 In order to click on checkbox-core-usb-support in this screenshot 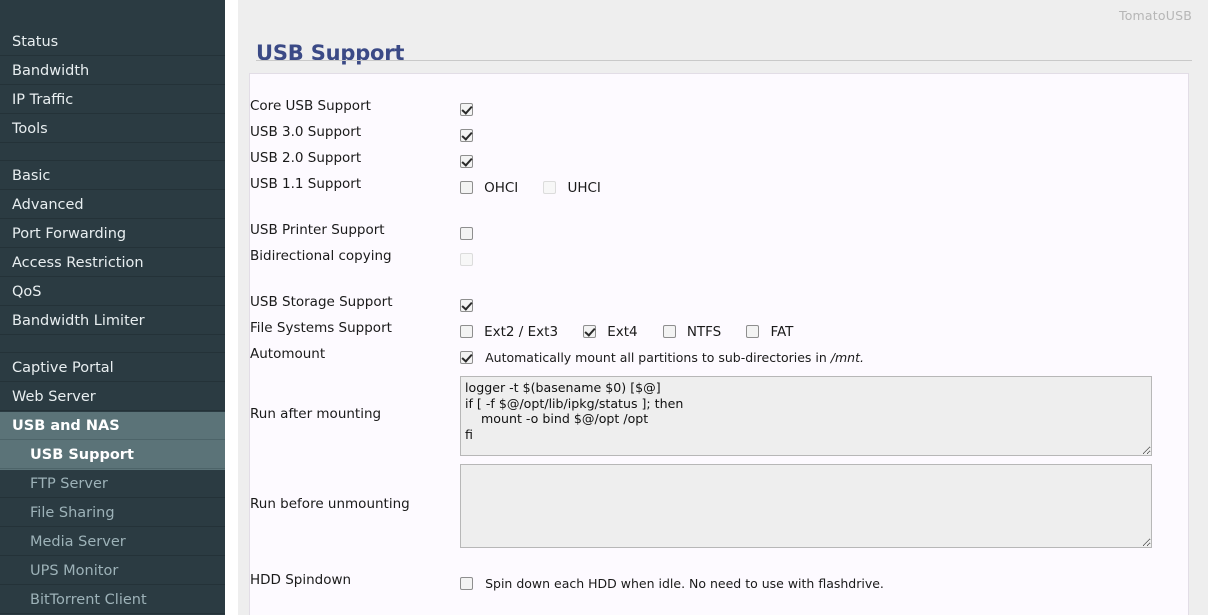, I will do `click(466, 109)`.